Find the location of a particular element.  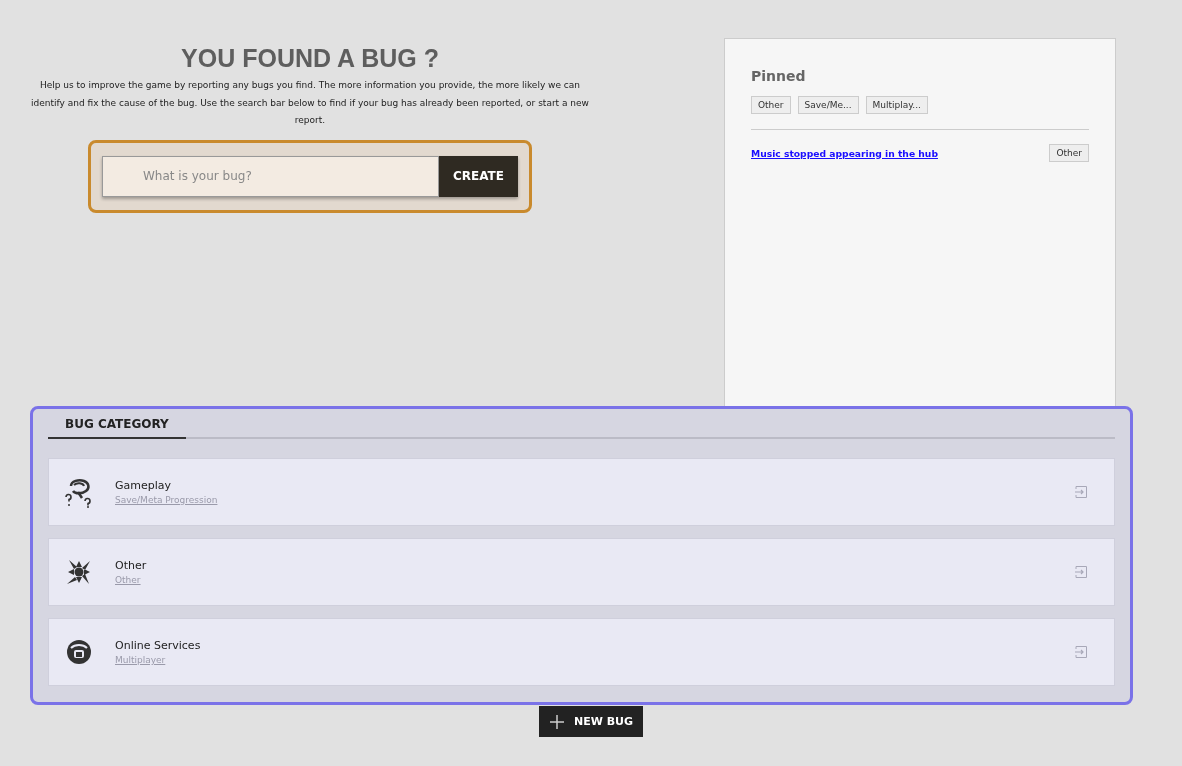

category-name: Gameplay is located at coordinates (144, 485).